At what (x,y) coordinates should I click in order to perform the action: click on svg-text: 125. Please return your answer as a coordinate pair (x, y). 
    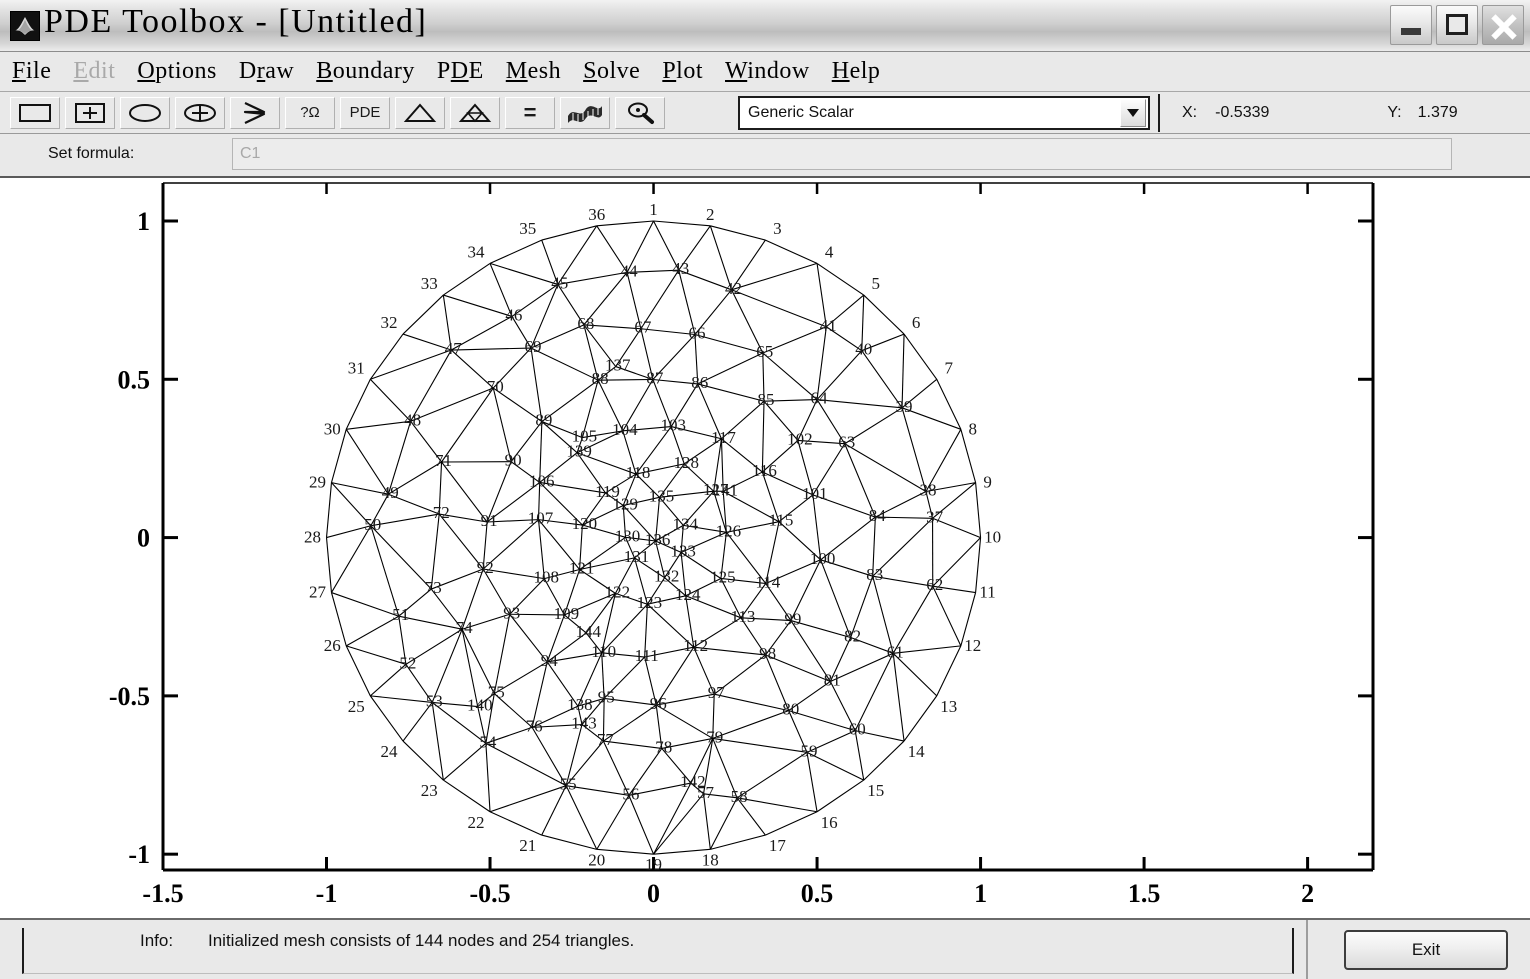
    Looking at the image, I should click on (723, 577).